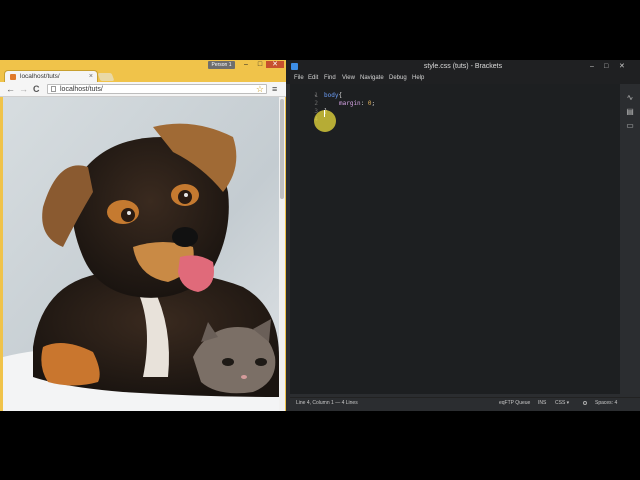 Image resolution: width=640 pixels, height=480 pixels. I want to click on page-icon, so click(53, 89).